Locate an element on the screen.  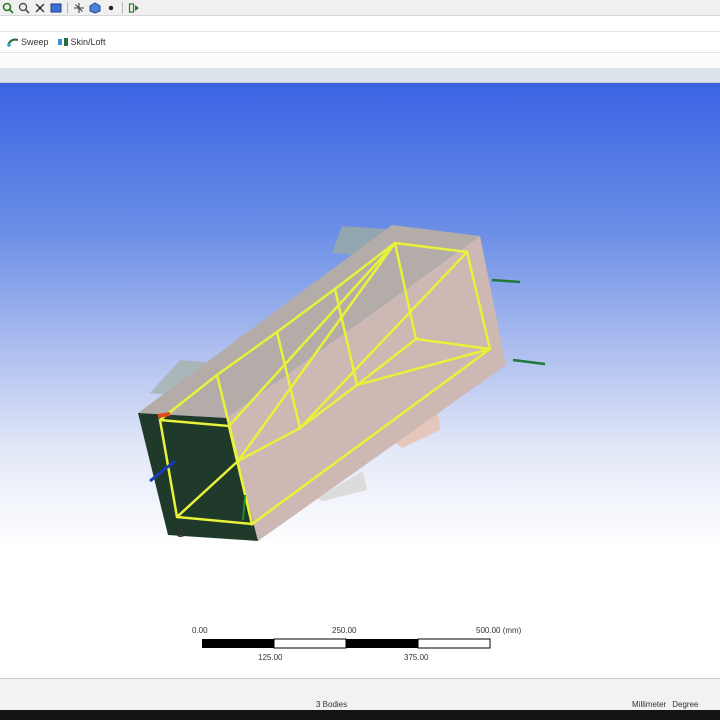
angle-unit: Degree is located at coordinates (685, 704).